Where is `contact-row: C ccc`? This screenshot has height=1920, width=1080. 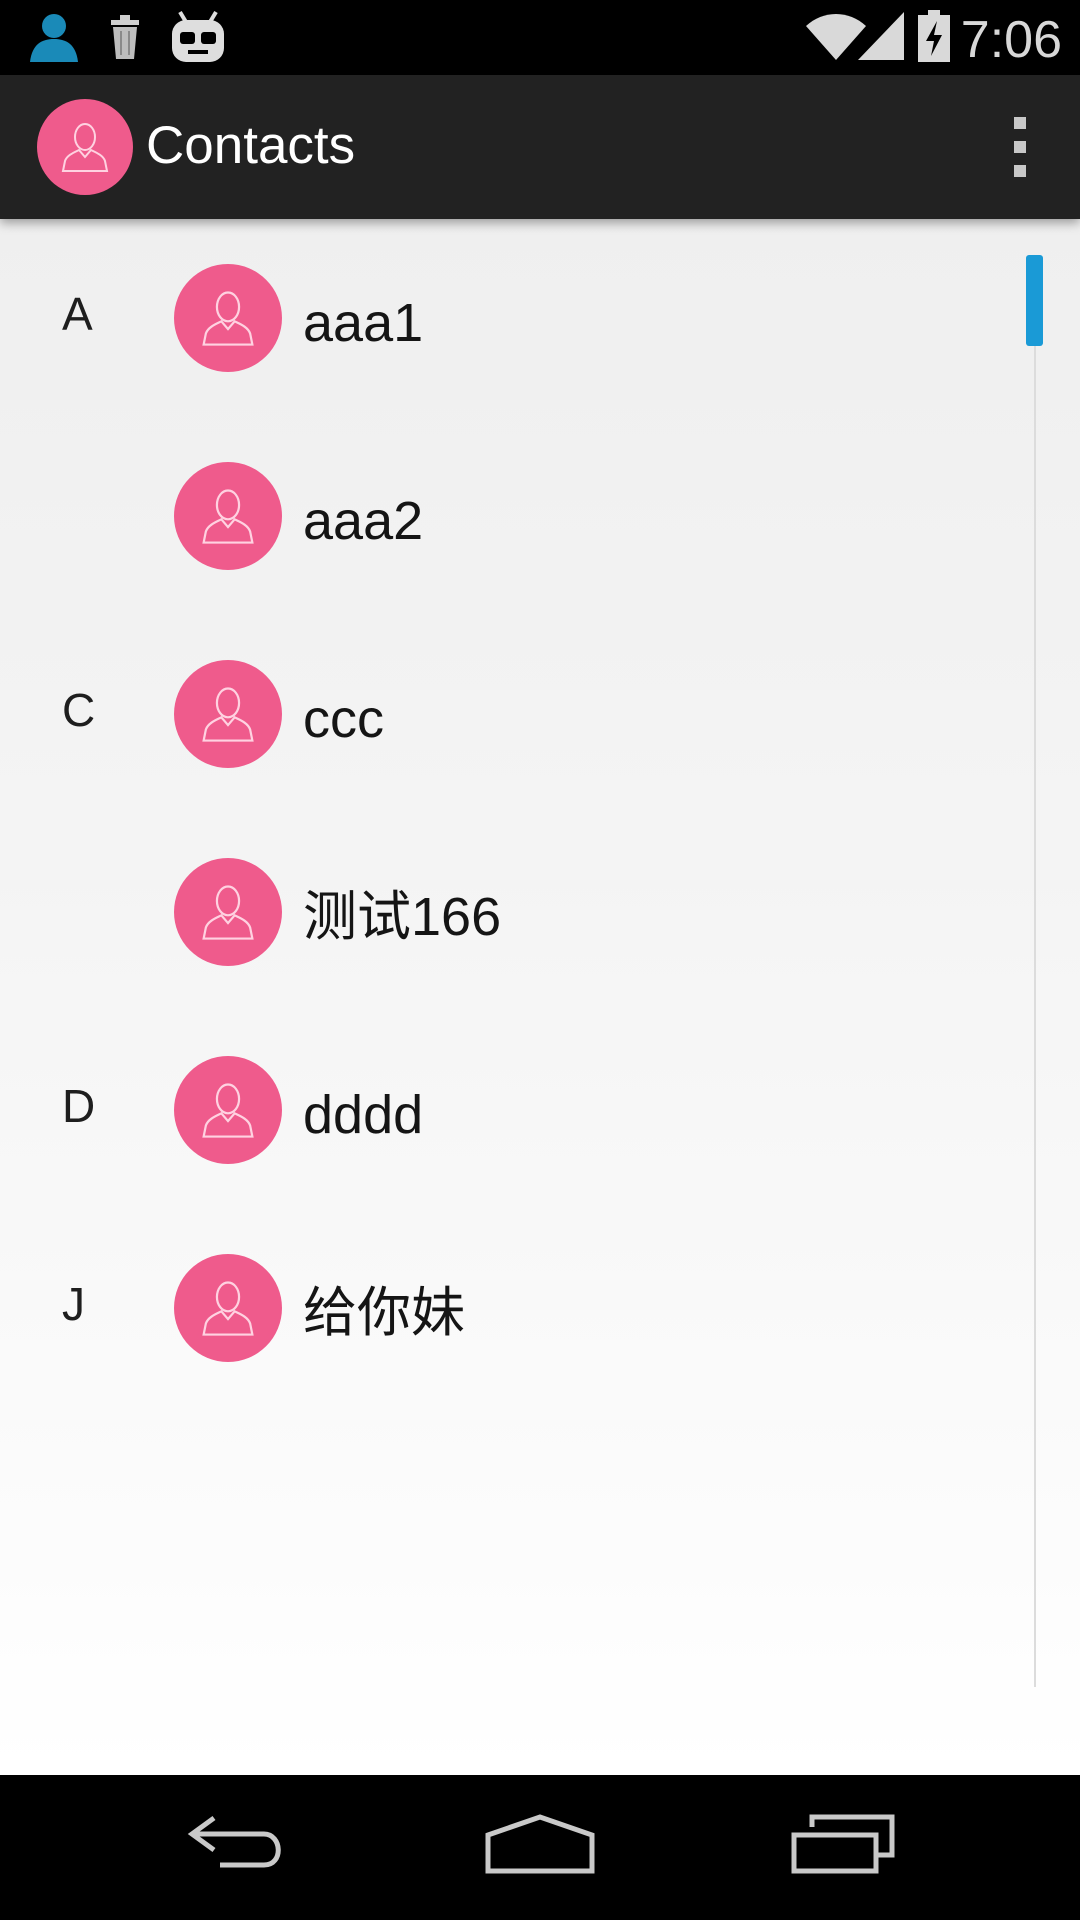 contact-row: C ccc is located at coordinates (515, 714).